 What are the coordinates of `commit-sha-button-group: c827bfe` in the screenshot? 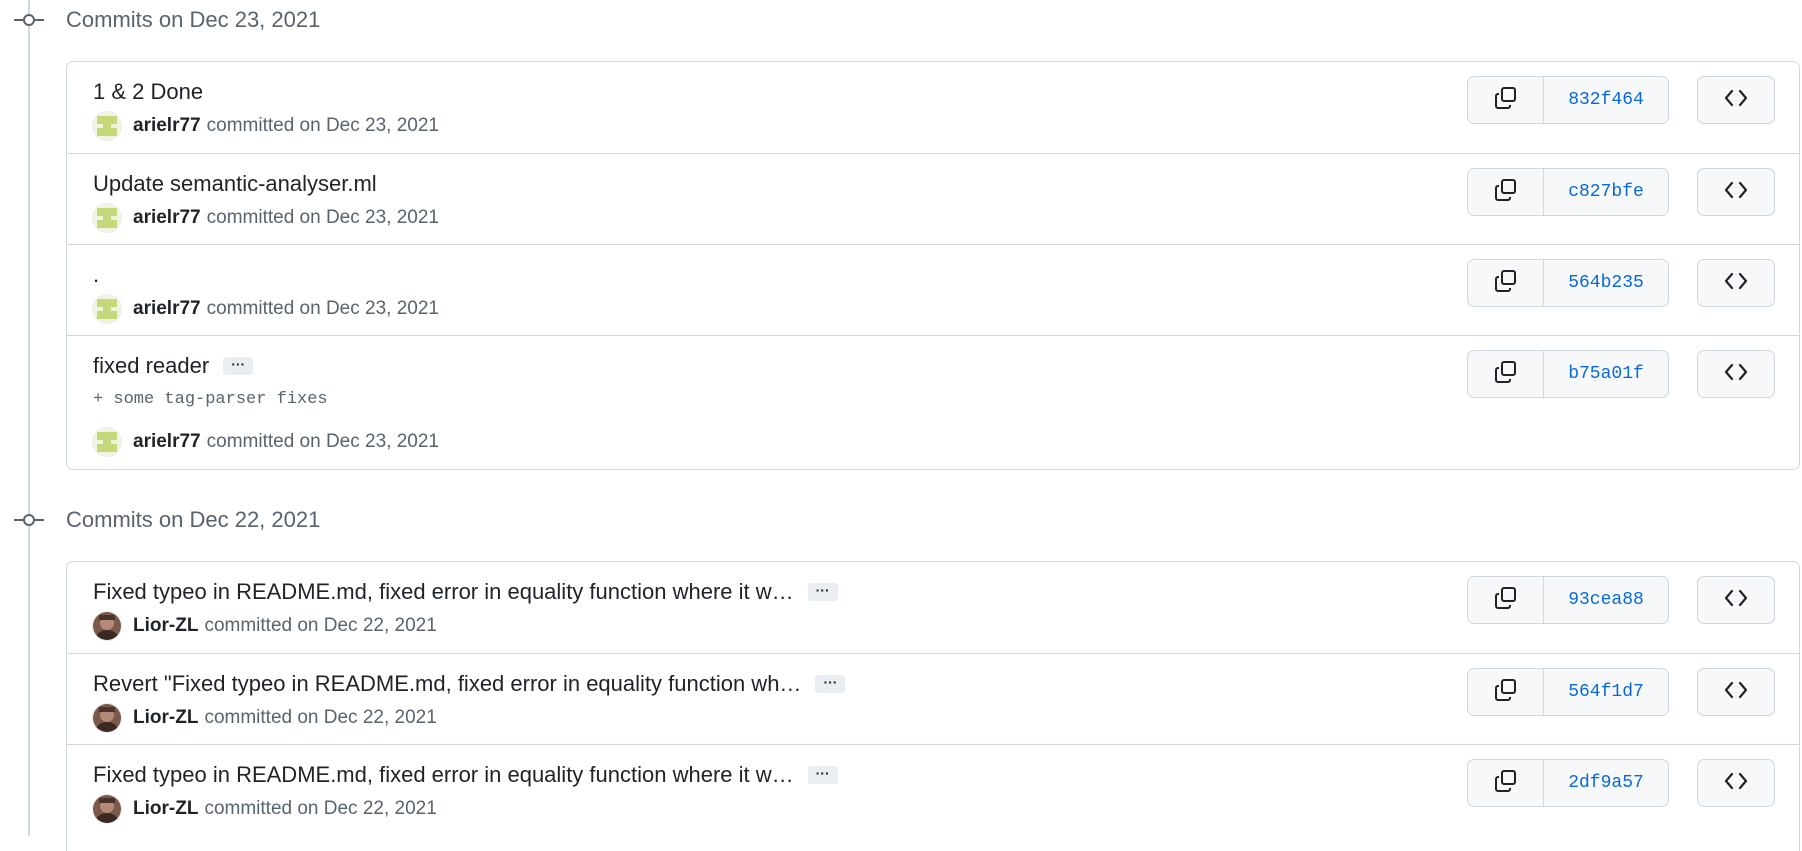 It's located at (1568, 192).